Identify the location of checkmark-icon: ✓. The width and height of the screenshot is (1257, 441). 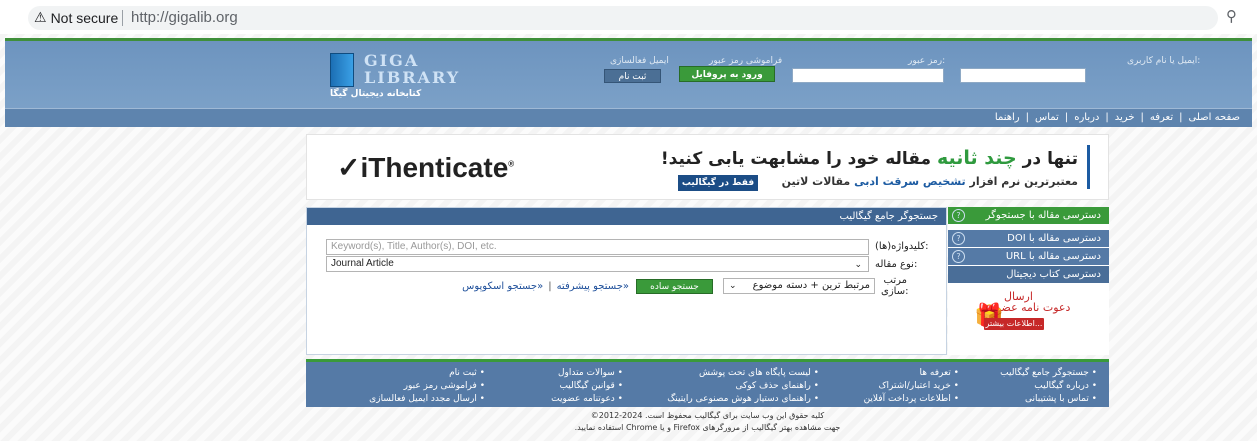
(349, 167).